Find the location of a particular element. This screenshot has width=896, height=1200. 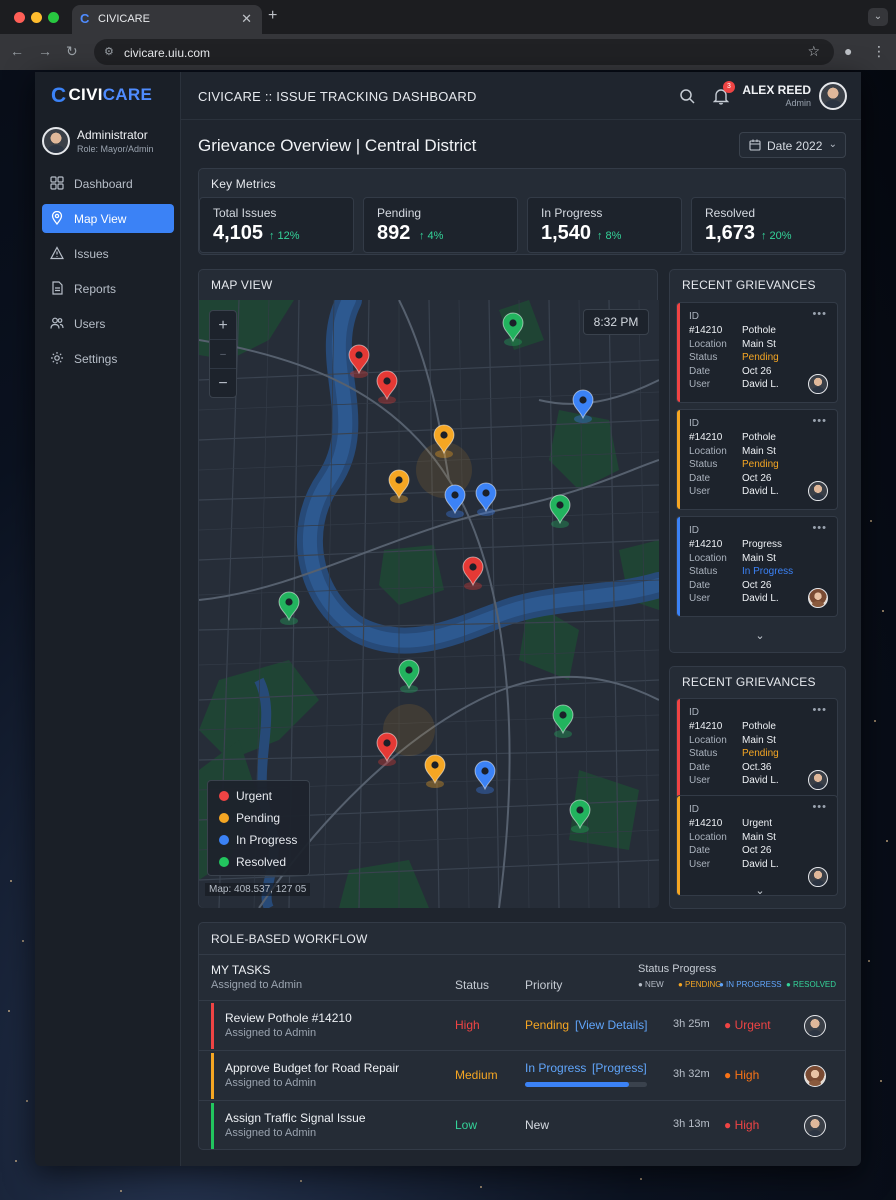

metric-total-issues: Total Issues 4,105 ↑ 12% is located at coordinates (276, 225).